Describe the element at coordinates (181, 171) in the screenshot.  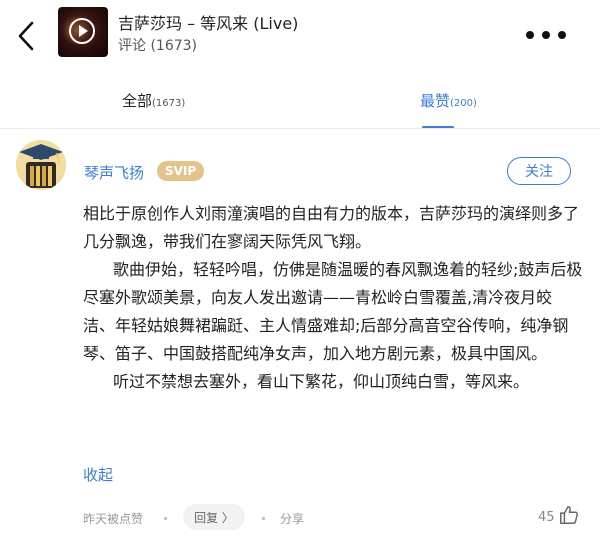
I see `svip-badge: SVIP` at that location.